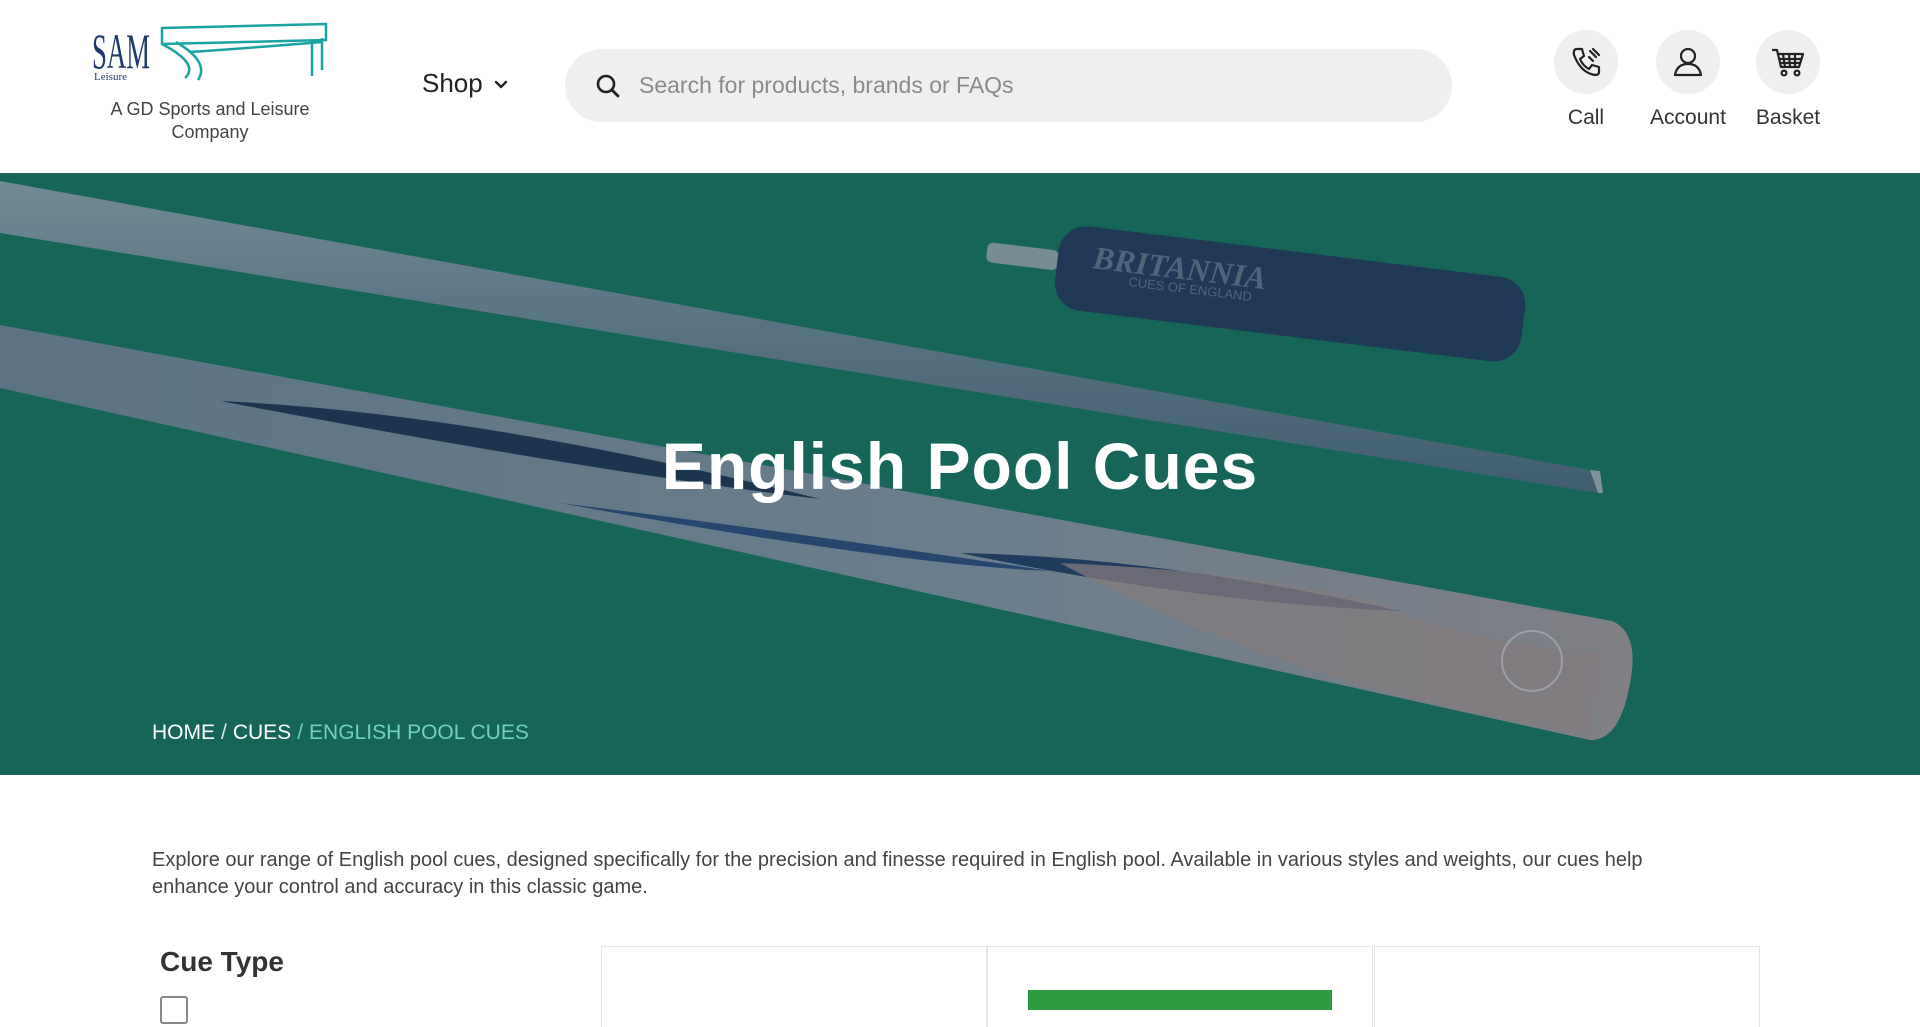  What do you see at coordinates (419, 732) in the screenshot?
I see `breadcrumb-current: ENGLISH POOL CUES` at bounding box center [419, 732].